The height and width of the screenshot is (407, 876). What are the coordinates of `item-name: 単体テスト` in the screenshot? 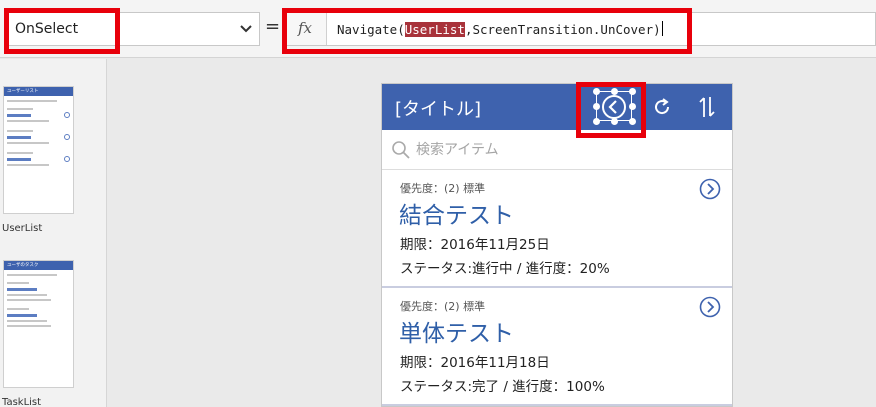 It's located at (456, 334).